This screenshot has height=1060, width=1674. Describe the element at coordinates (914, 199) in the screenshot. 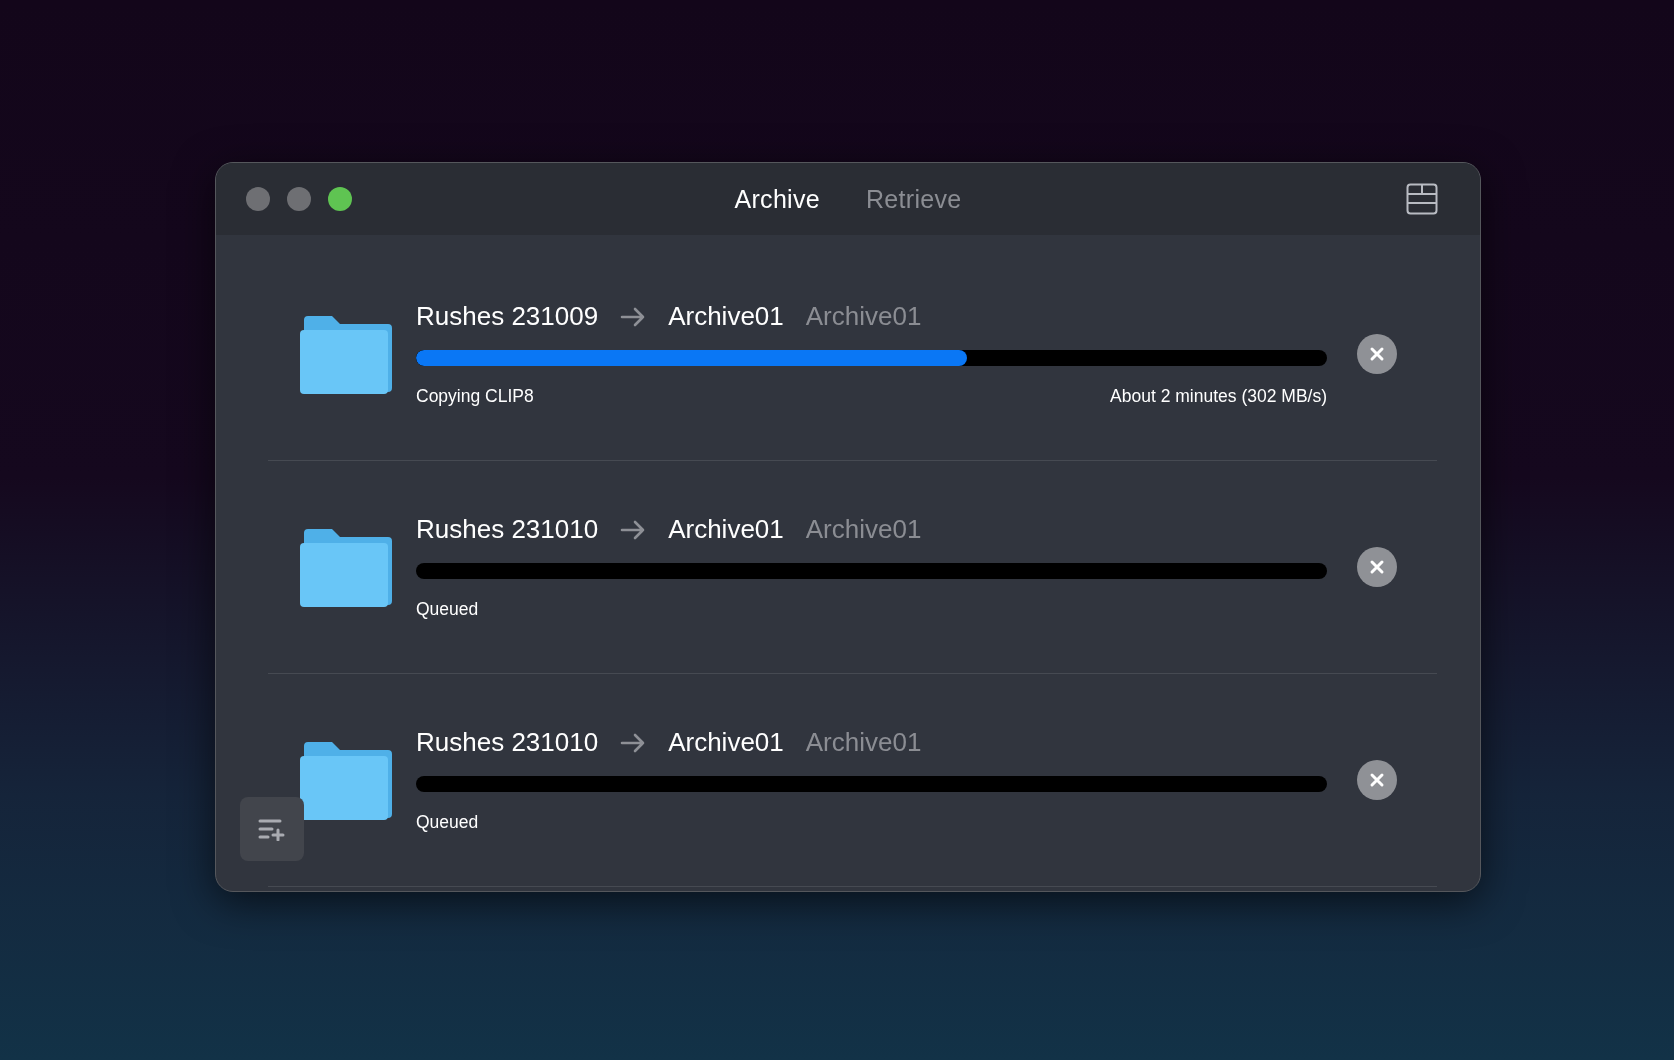

I see `tab: Retrieve` at that location.